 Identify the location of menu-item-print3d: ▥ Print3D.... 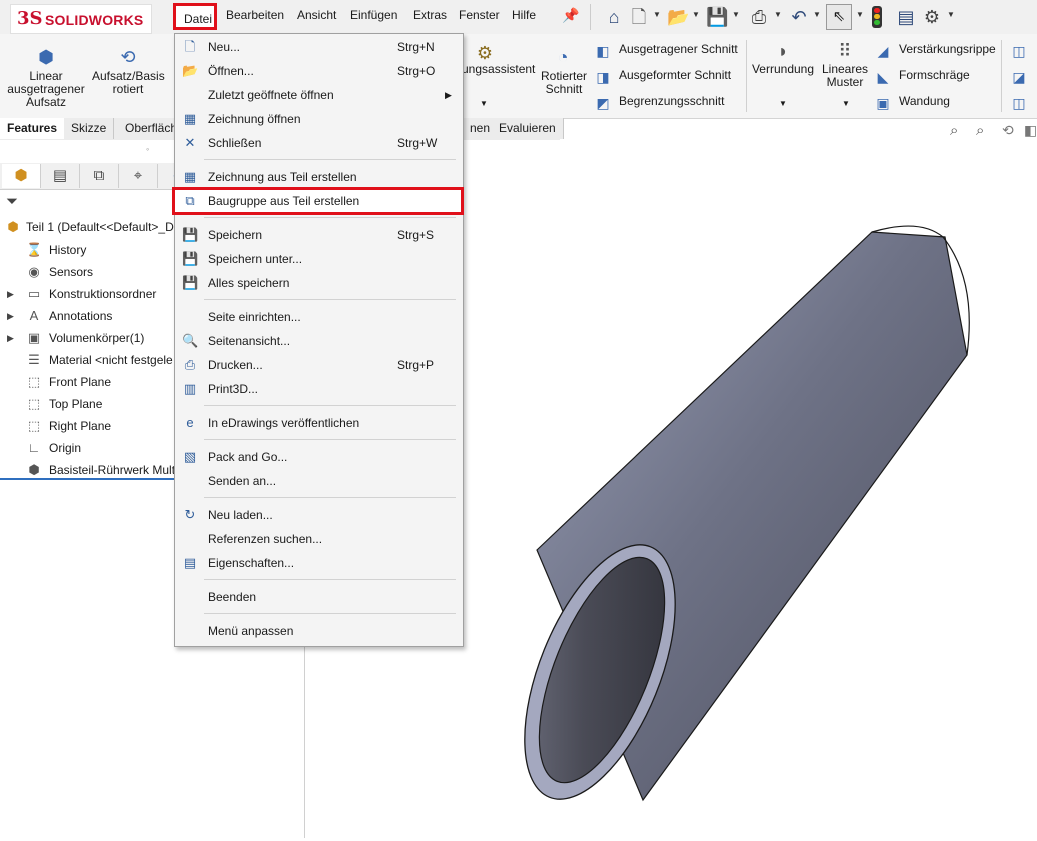
(319, 389).